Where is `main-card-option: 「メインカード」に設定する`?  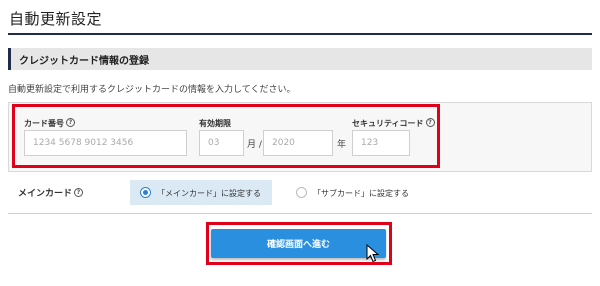
main-card-option: 「メインカード」に設定する is located at coordinates (201, 192).